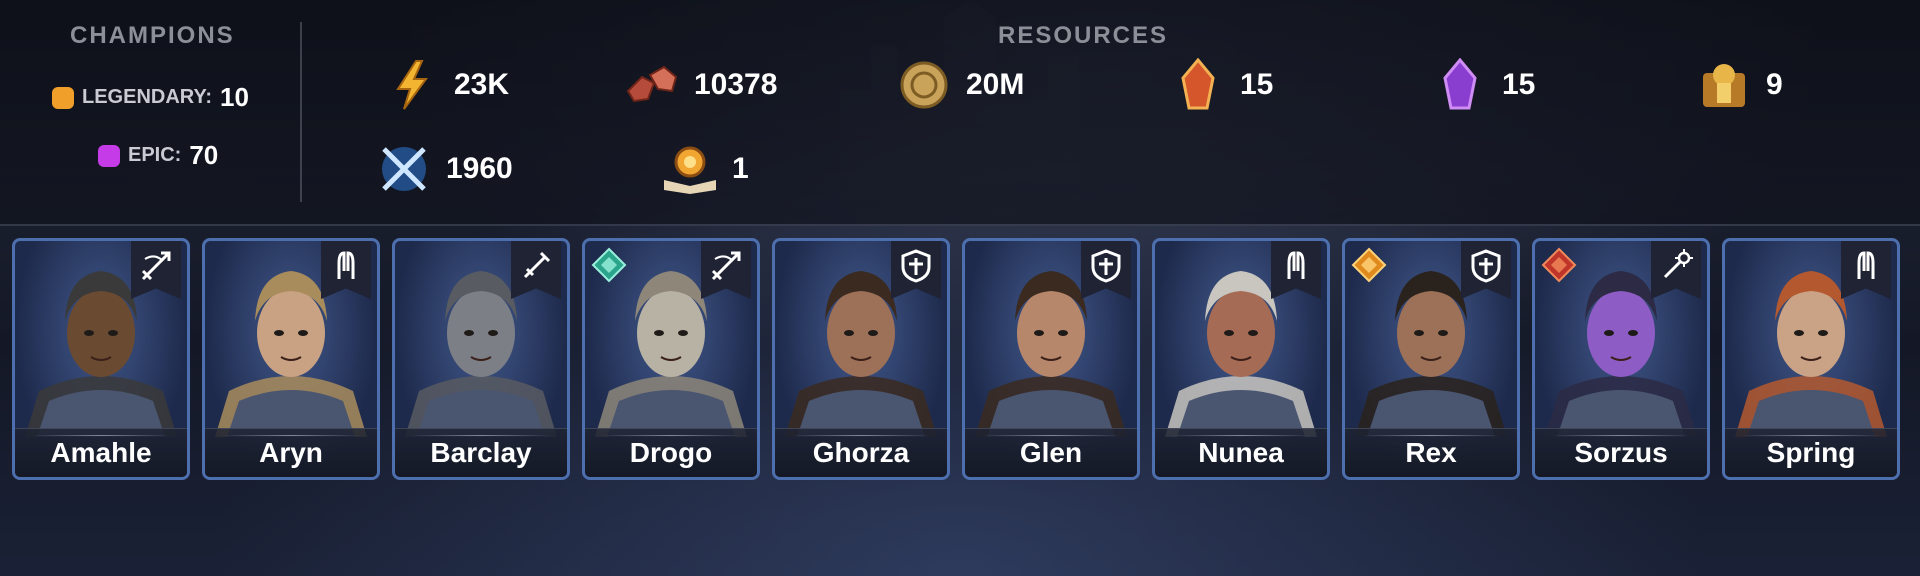 The image size is (1920, 576). I want to click on legendary-value: 10, so click(234, 97).